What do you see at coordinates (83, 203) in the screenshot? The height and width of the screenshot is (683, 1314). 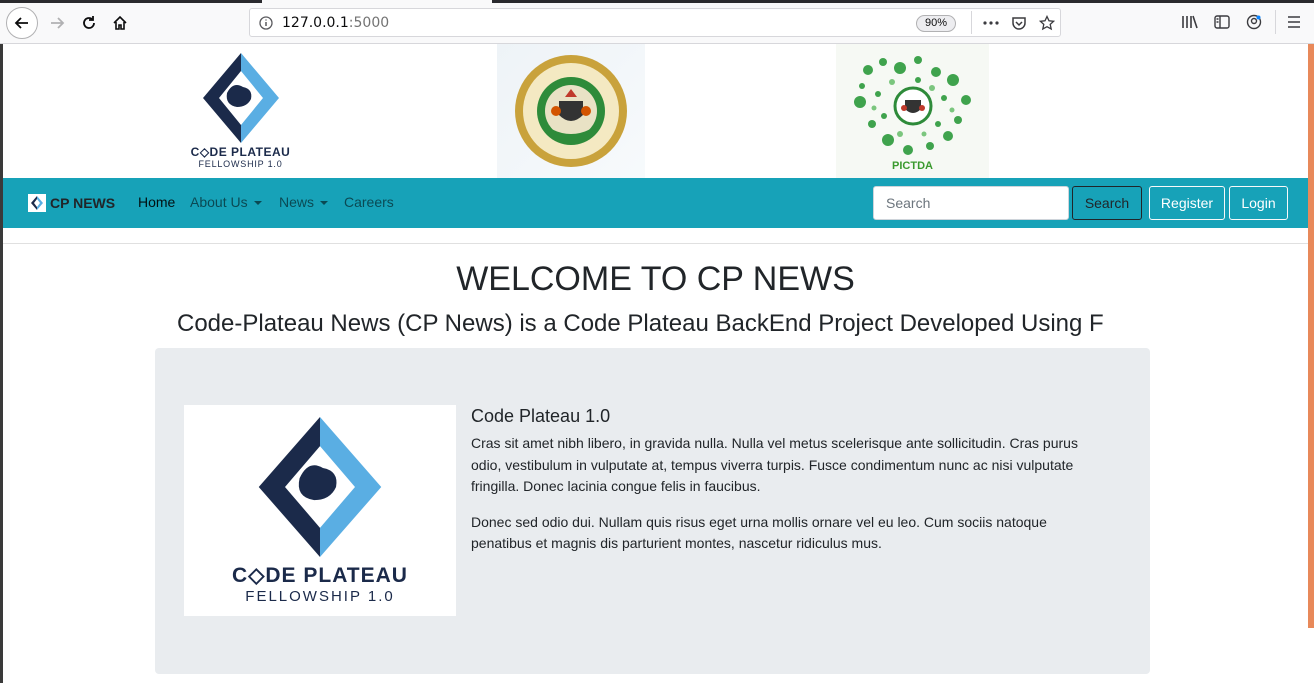 I see `brand-text: CP NEWS` at bounding box center [83, 203].